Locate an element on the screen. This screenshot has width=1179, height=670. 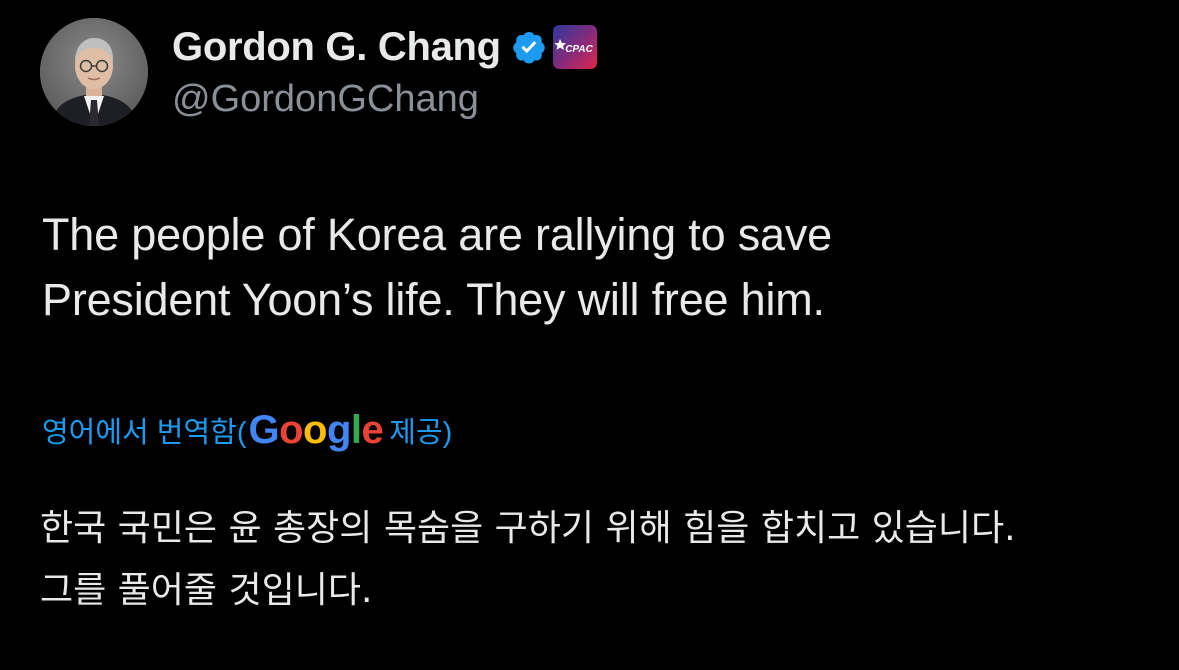
translation-suffix: 제공) is located at coordinates (421, 433).